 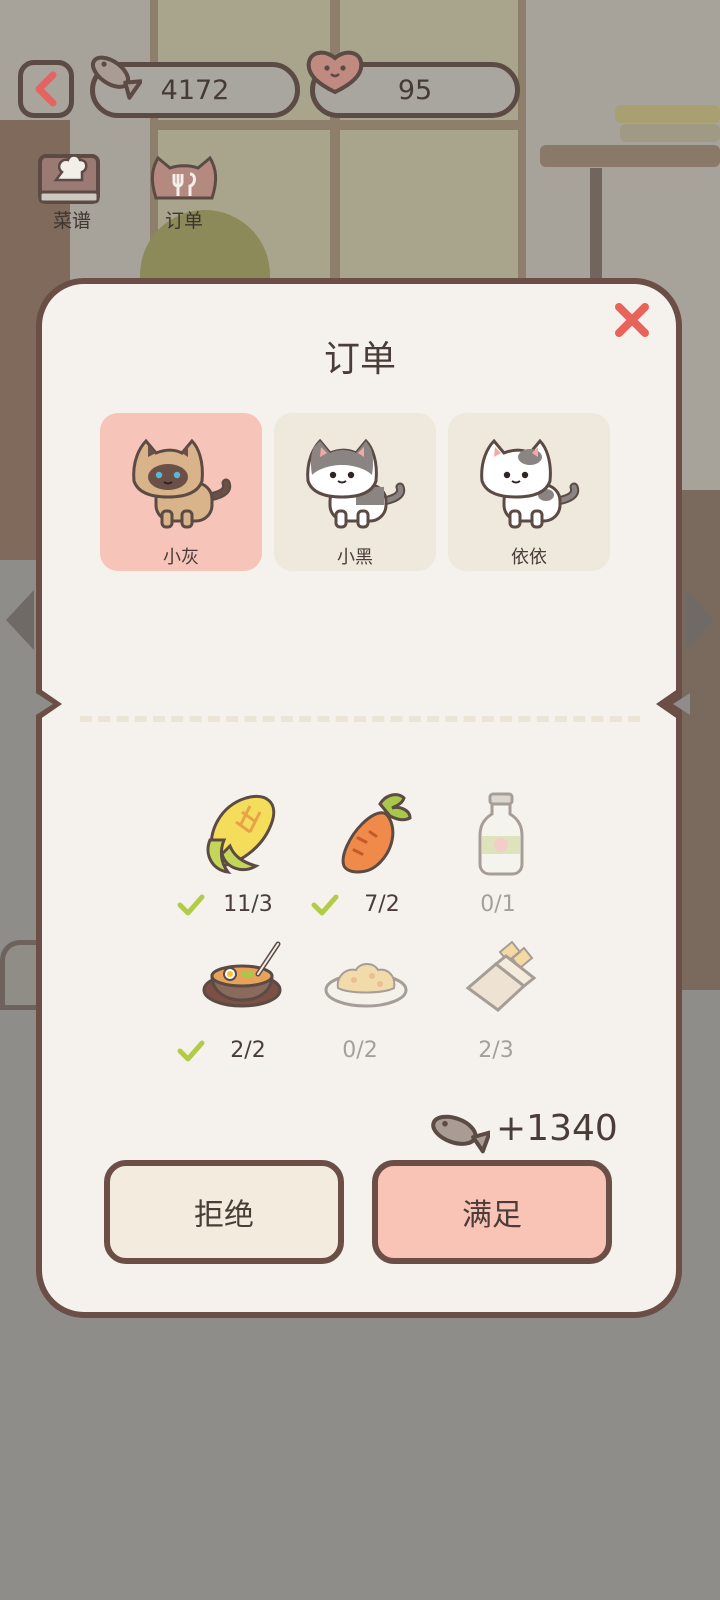 What do you see at coordinates (69, 179) in the screenshot?
I see `recipe-book-icon` at bounding box center [69, 179].